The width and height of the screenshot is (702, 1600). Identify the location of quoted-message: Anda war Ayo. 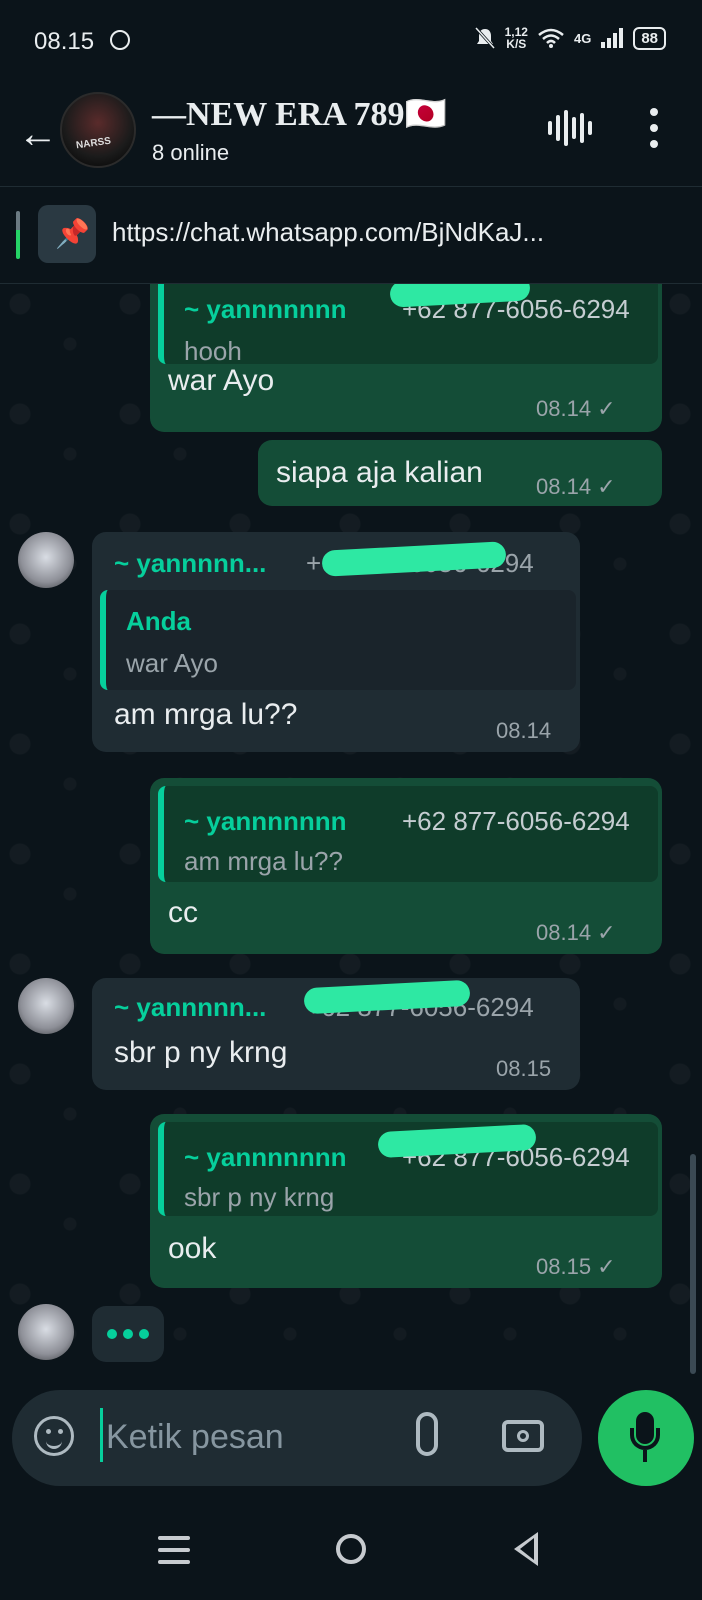
(338, 640).